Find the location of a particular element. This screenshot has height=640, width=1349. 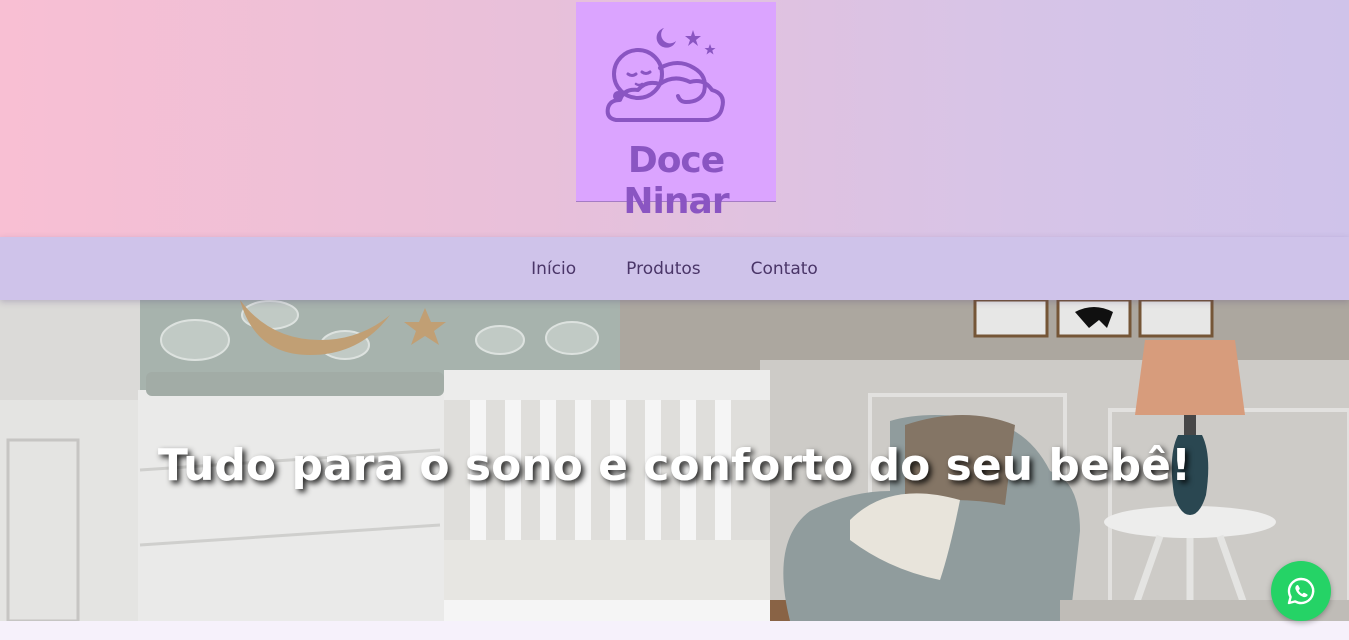

hero-title: Tudo para o sono e conforto do seu bebê! is located at coordinates (674, 465).